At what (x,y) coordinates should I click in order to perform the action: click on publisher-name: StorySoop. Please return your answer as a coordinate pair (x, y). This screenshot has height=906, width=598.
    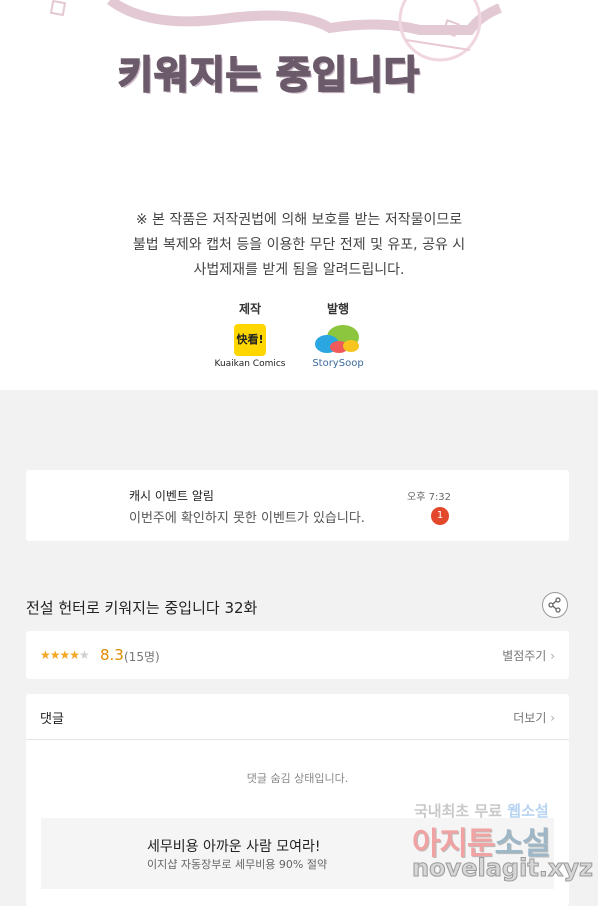
    Looking at the image, I should click on (338, 363).